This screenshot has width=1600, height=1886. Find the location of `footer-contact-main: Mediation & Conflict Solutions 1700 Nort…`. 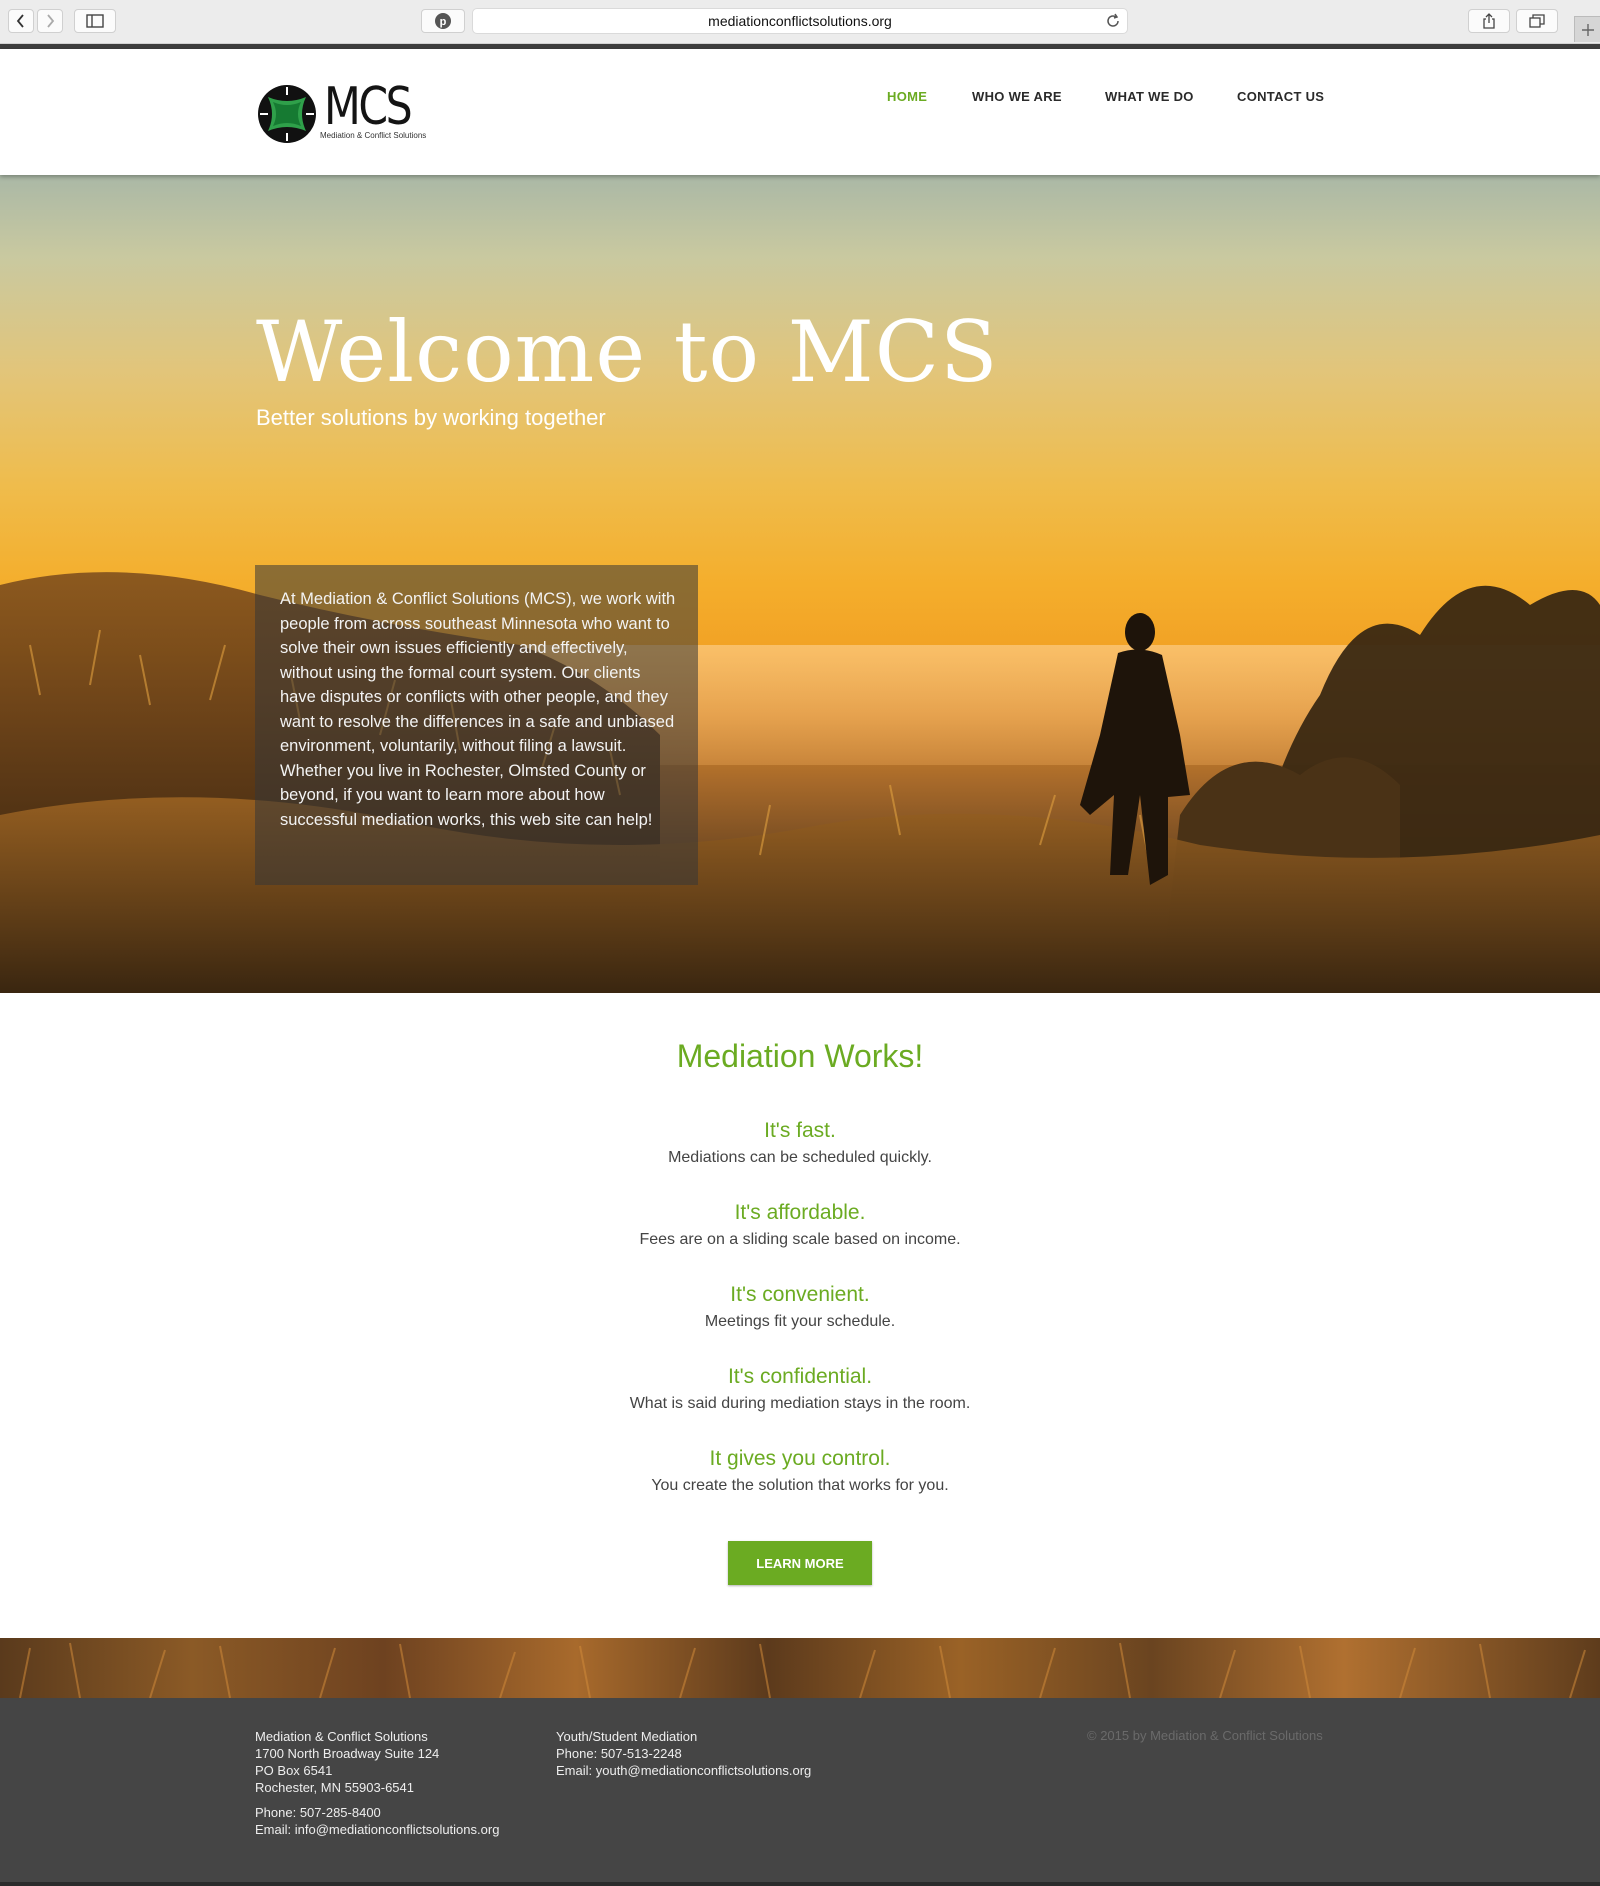

footer-contact-main: Mediation & Conflict Solutions 1700 Nort… is located at coordinates (377, 1783).